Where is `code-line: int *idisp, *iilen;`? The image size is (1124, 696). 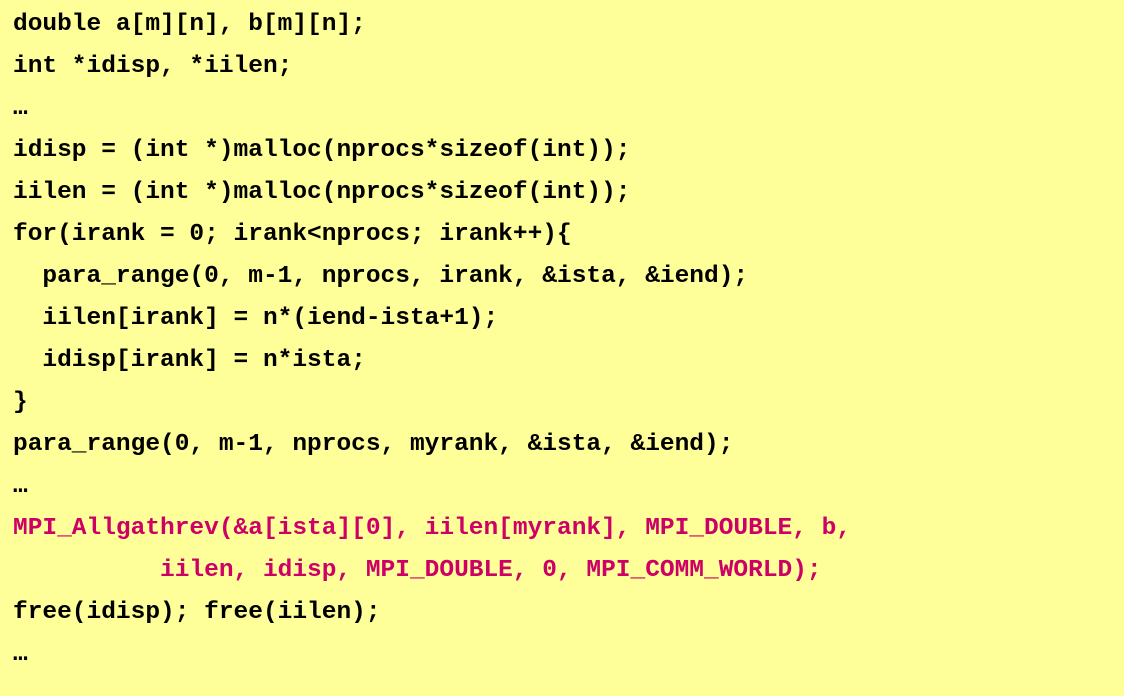 code-line: int *idisp, *iilen; is located at coordinates (153, 66).